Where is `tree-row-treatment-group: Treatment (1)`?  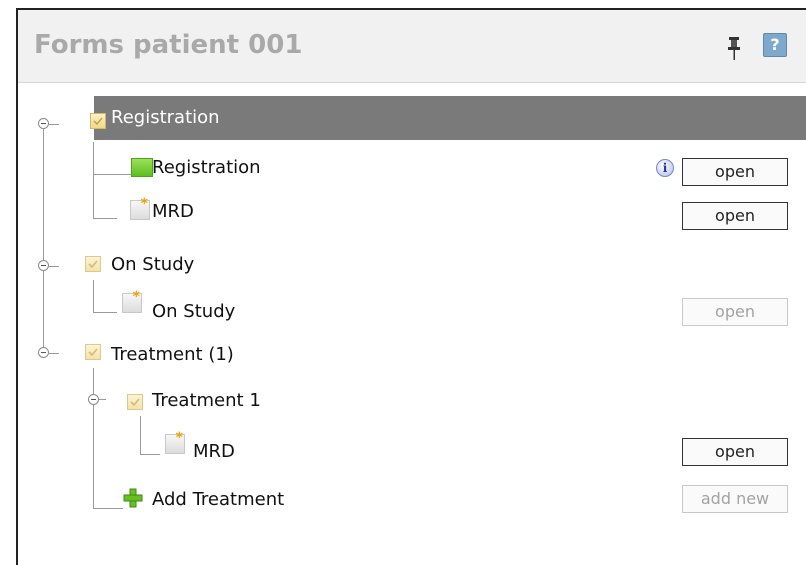
tree-row-treatment-group: Treatment (1) is located at coordinates (412, 355).